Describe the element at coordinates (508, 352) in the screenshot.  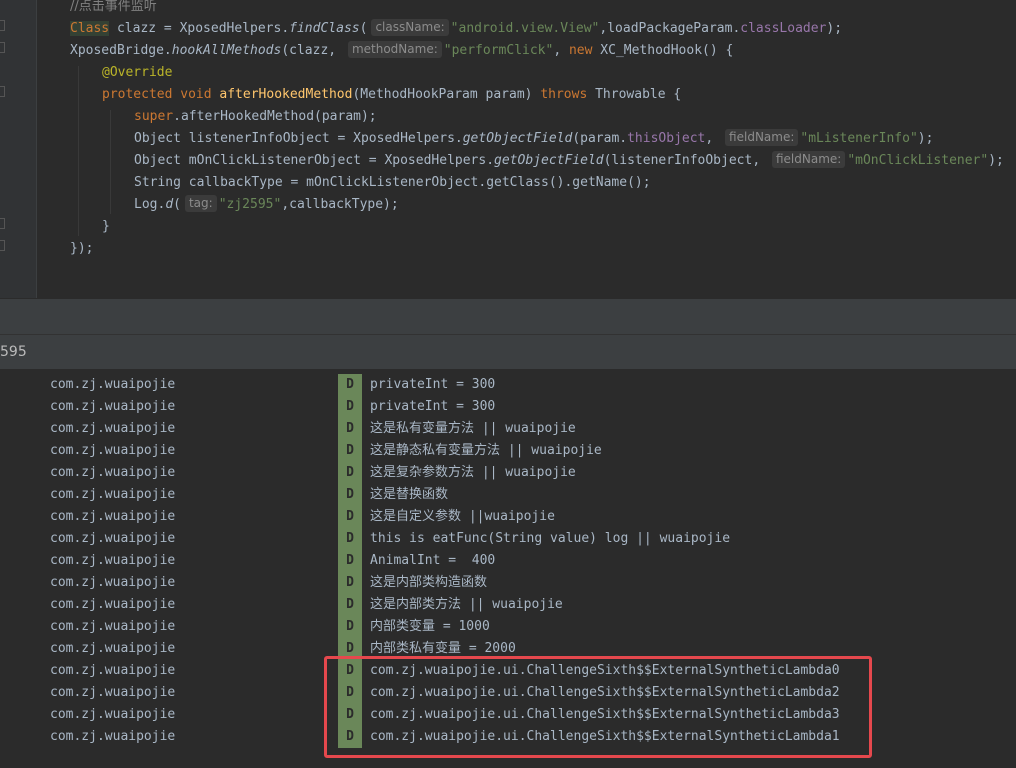
I see `logcat-filter-bar: 595` at that location.